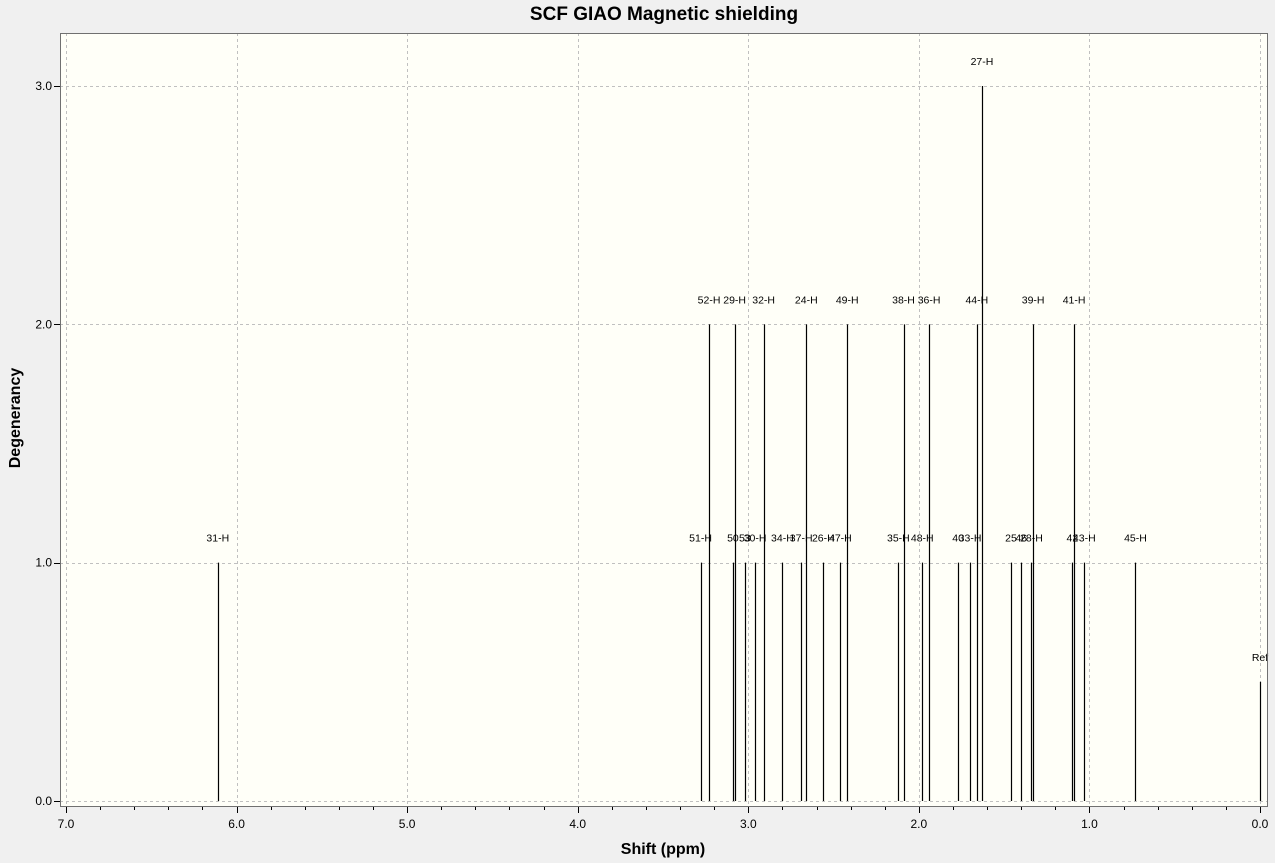 Image resolution: width=1275 pixels, height=863 pixels. I want to click on peak-label: 45-H, so click(1135, 539).